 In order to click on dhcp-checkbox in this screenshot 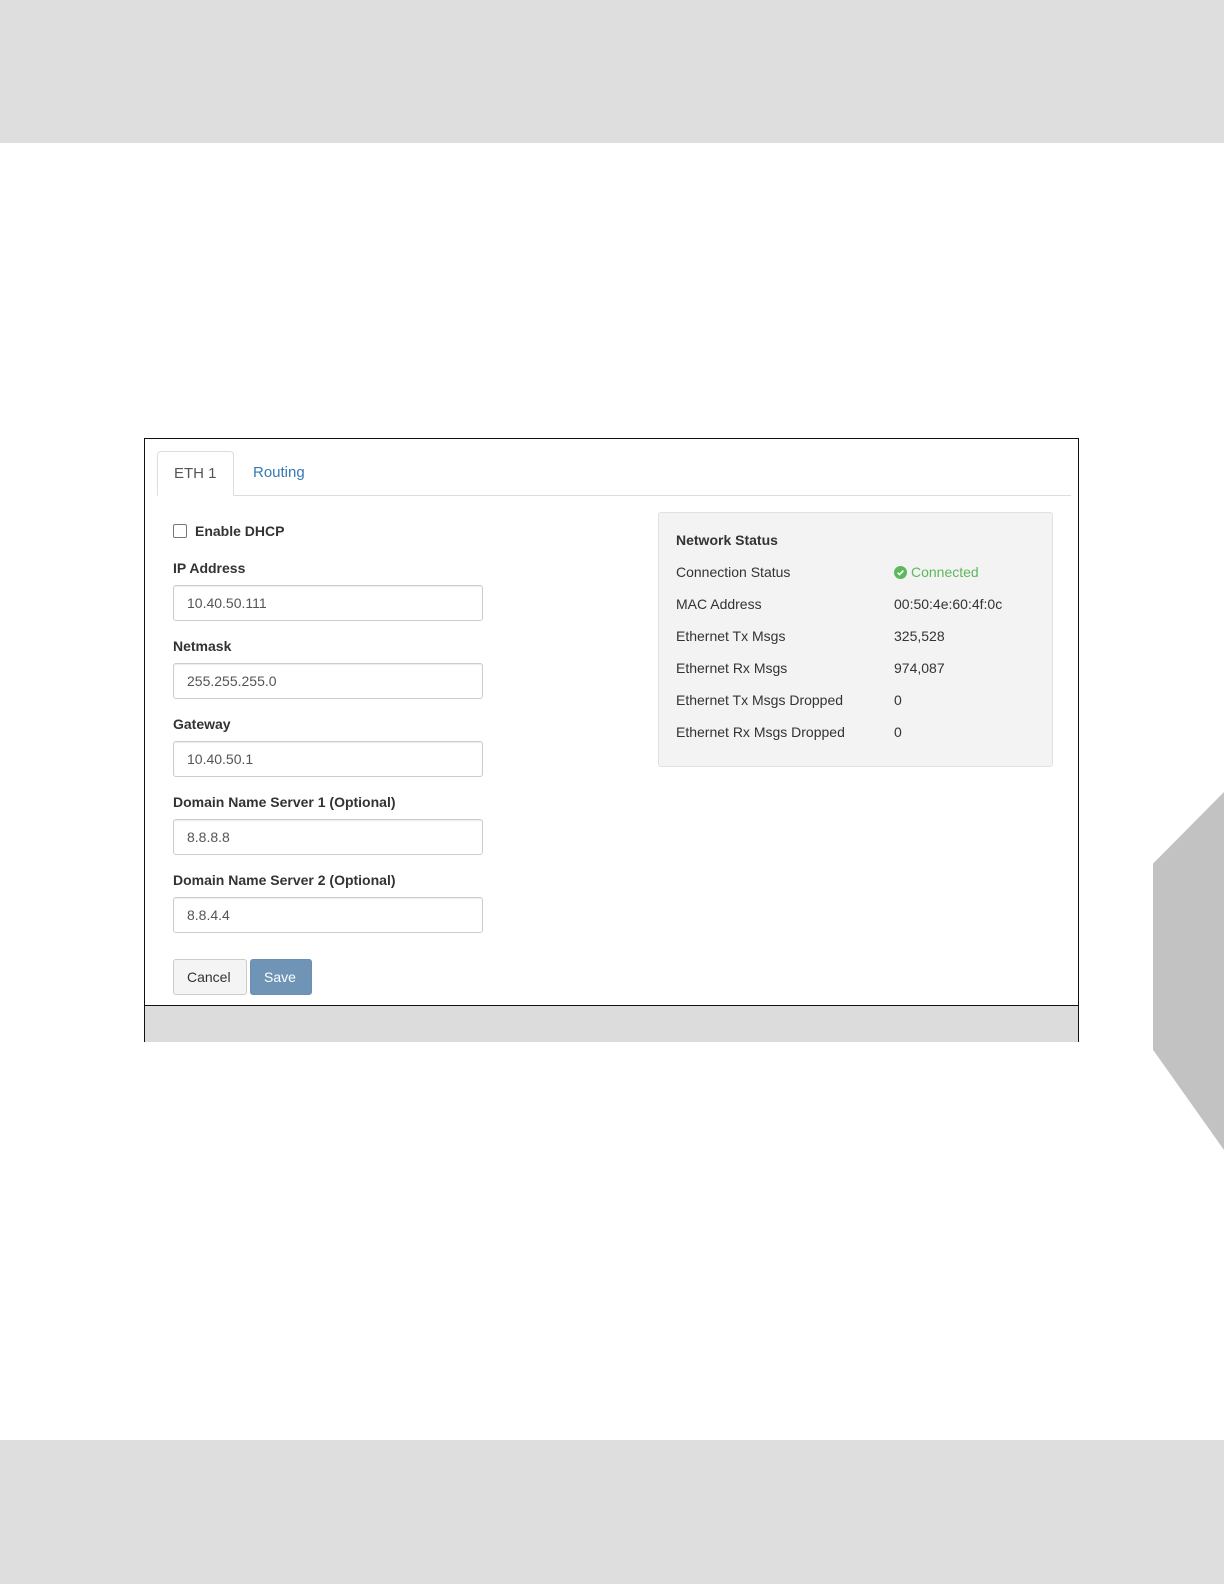, I will do `click(180, 531)`.